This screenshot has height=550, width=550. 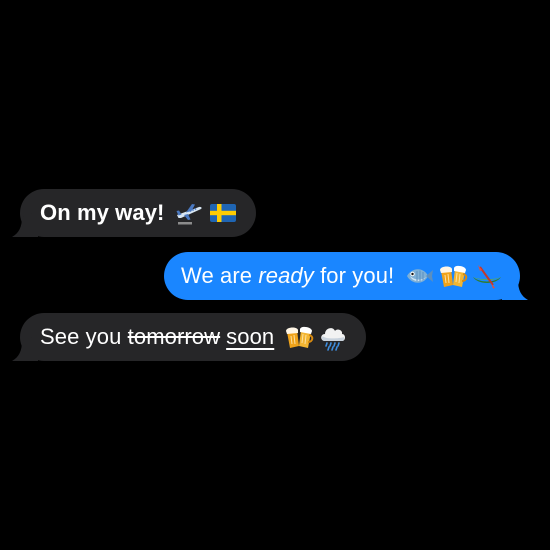 I want to click on canoe-icon, so click(x=487, y=276).